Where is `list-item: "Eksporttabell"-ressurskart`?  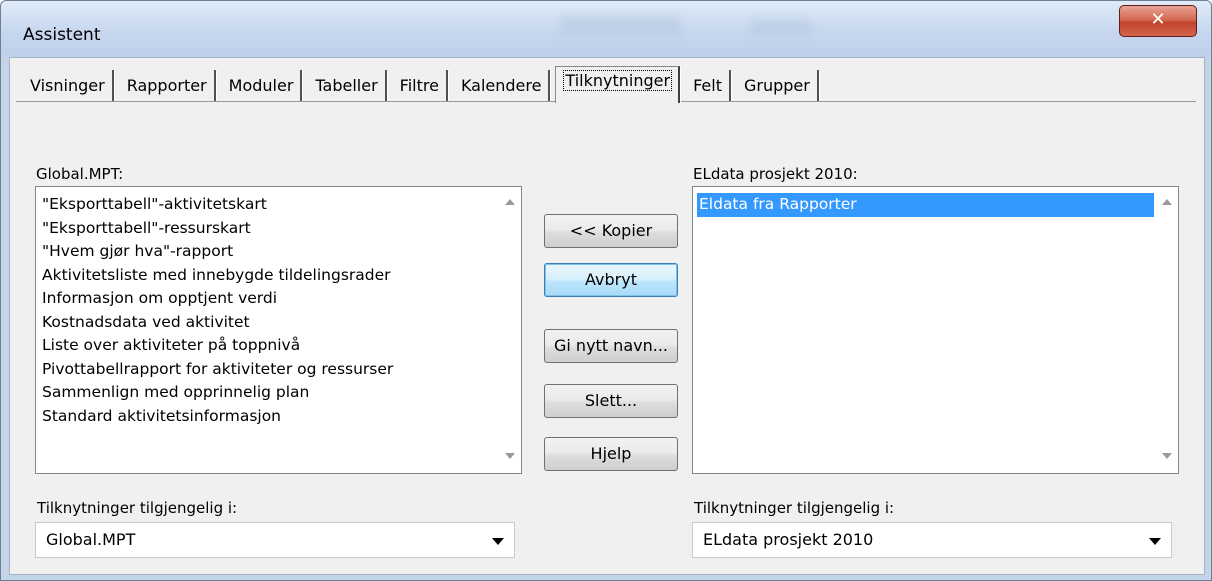
list-item: "Eksporttabell"-ressurskart is located at coordinates (268, 229).